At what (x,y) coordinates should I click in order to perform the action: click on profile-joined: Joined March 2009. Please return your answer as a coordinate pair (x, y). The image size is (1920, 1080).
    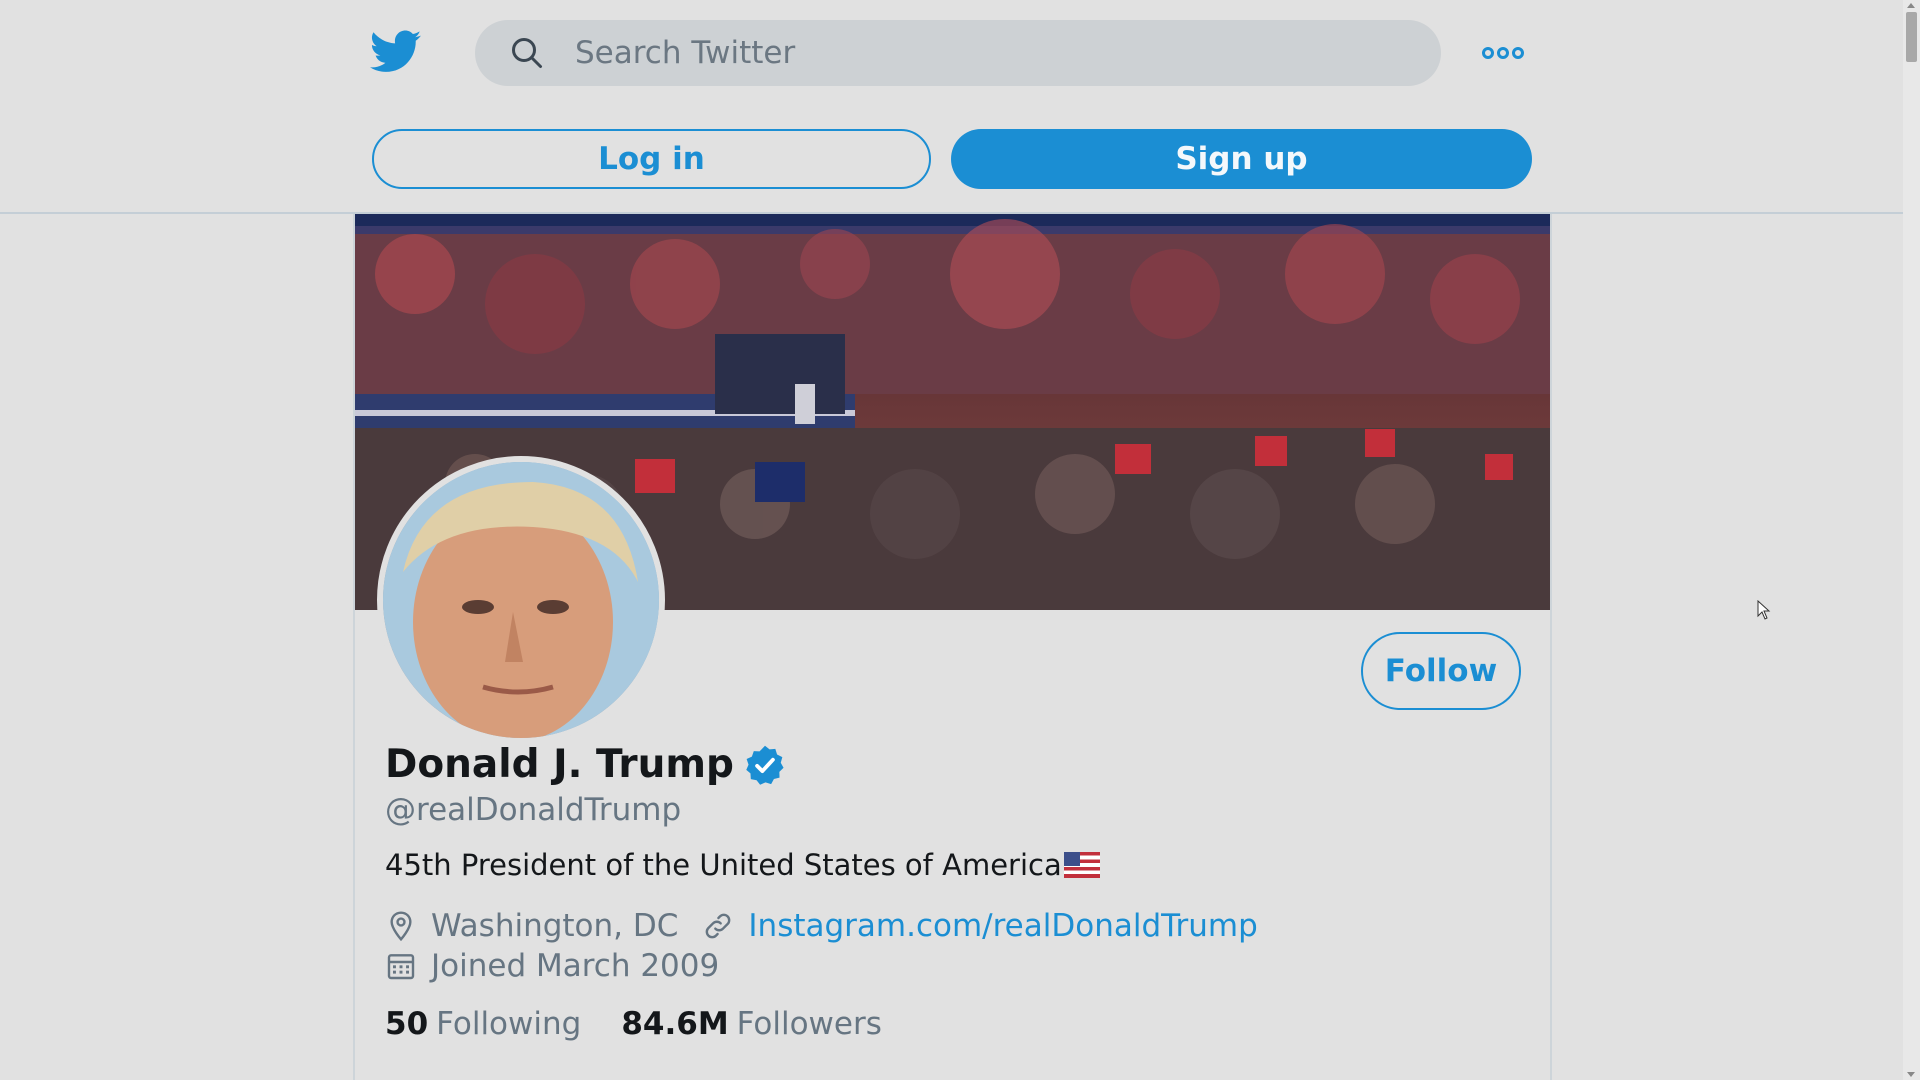
    Looking at the image, I should click on (575, 966).